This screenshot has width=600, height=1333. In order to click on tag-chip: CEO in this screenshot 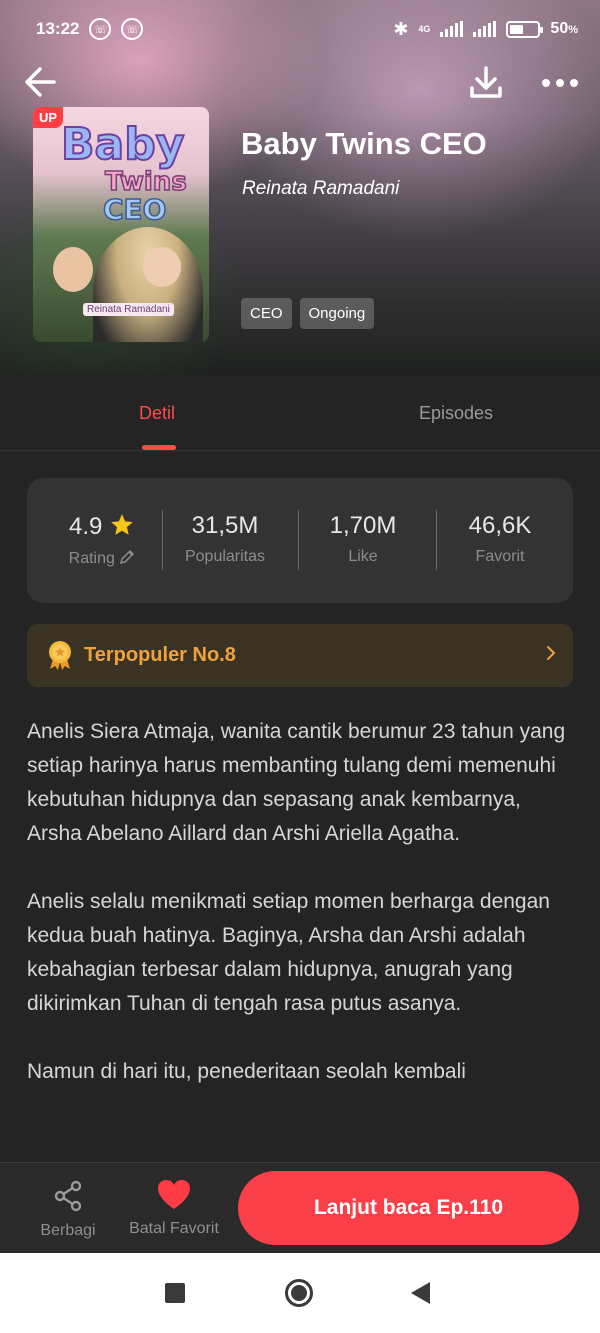, I will do `click(266, 313)`.